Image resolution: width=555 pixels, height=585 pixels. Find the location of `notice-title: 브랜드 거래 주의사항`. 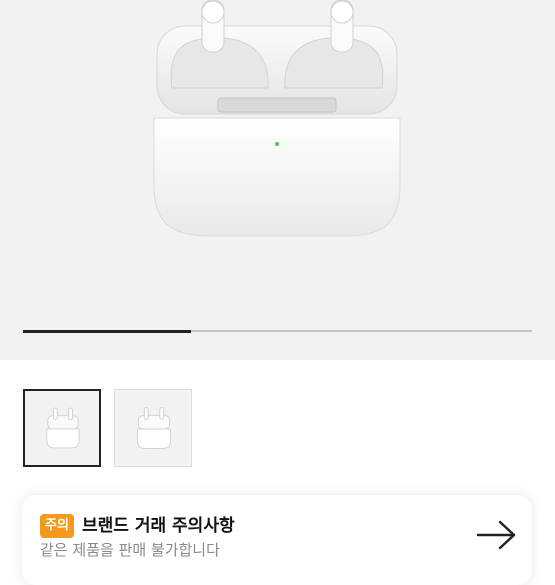

notice-title: 브랜드 거래 주의사항 is located at coordinates (158, 526).